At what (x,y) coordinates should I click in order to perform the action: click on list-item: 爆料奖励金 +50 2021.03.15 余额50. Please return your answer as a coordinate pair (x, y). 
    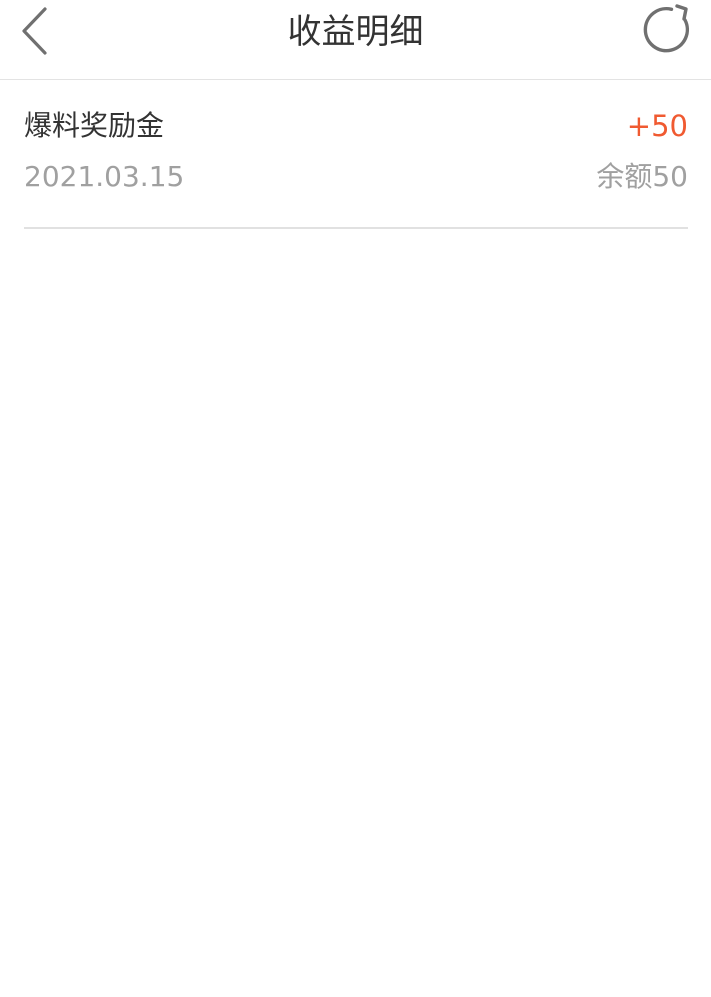
    Looking at the image, I should click on (356, 154).